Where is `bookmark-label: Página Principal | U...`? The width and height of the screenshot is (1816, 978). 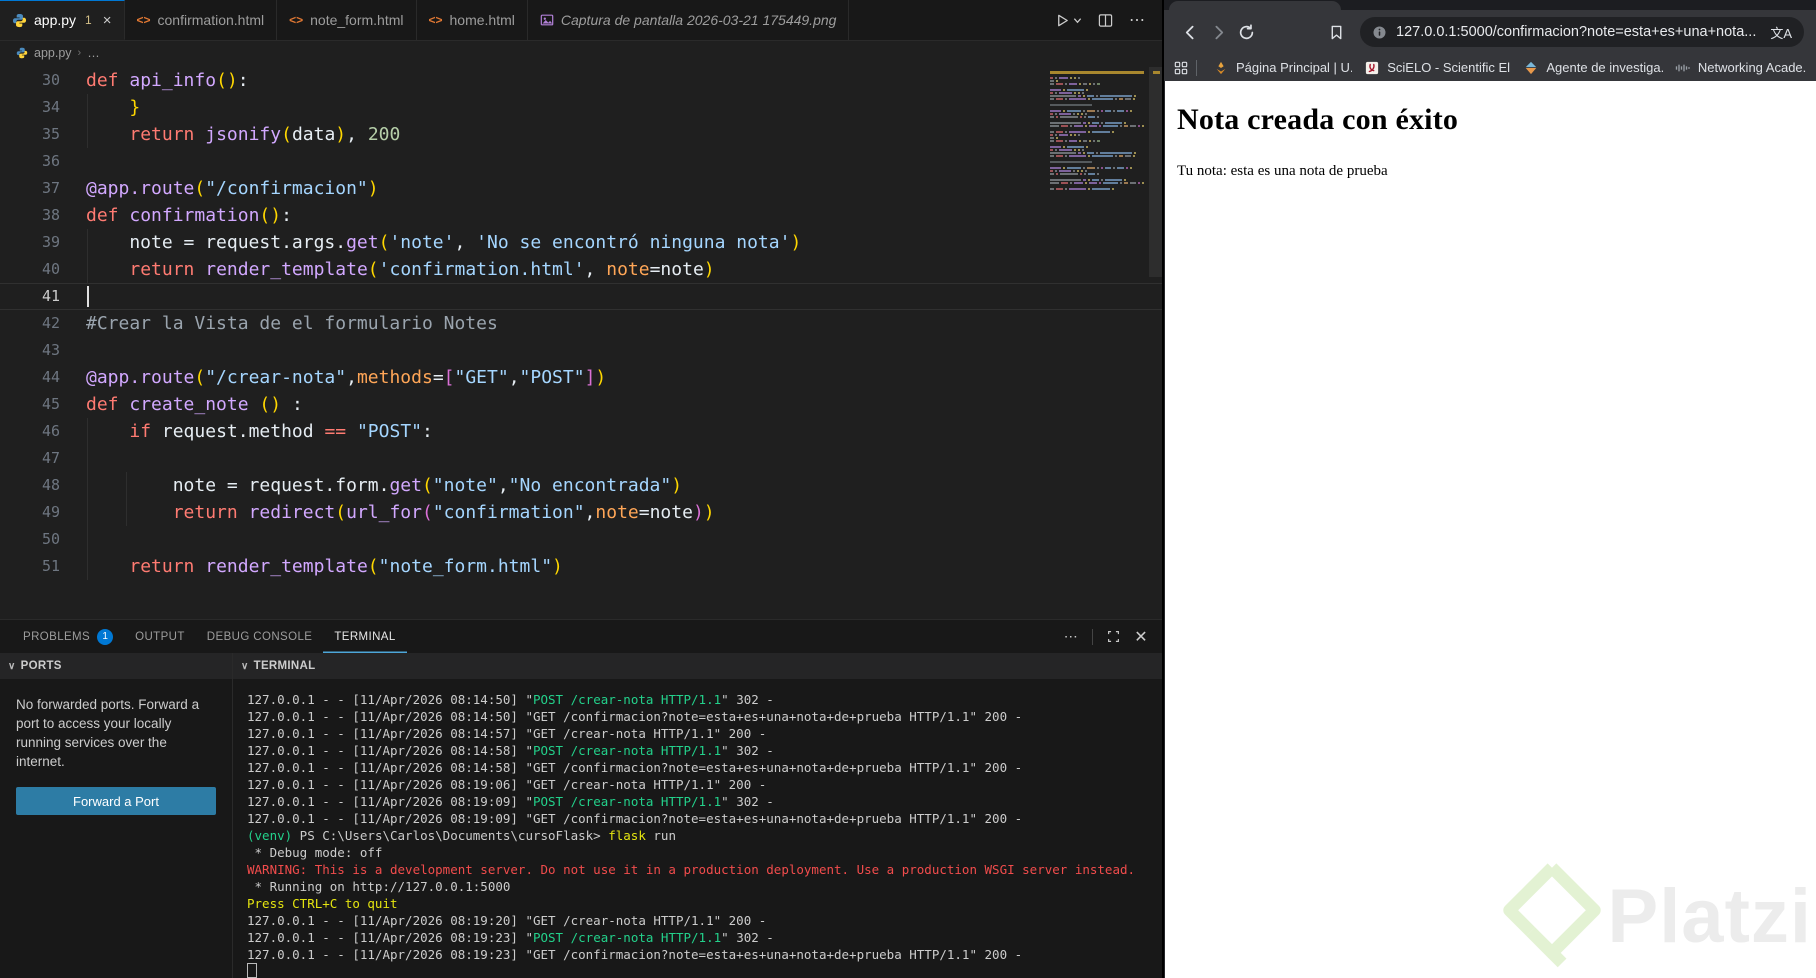 bookmark-label: Página Principal | U... is located at coordinates (1294, 67).